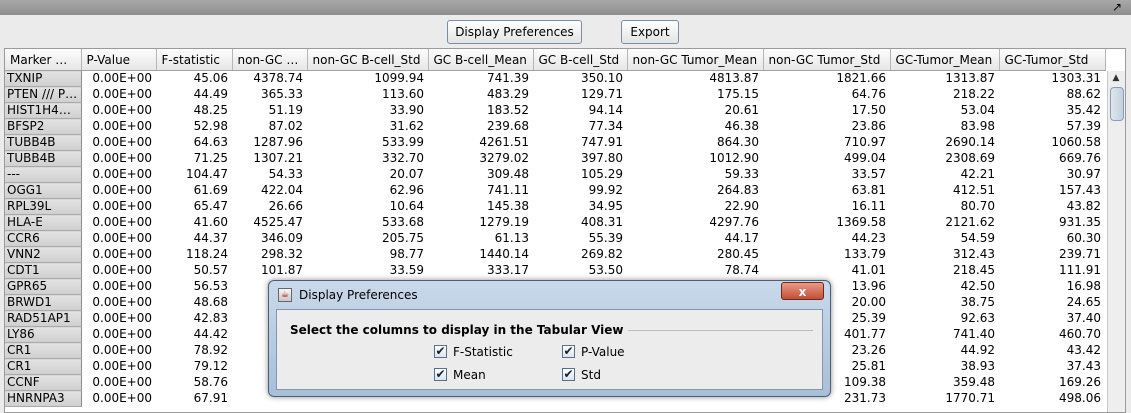 The width and height of the screenshot is (1131, 413). Describe the element at coordinates (741, 174) in the screenshot. I see `table-cell: 59.33` at that location.